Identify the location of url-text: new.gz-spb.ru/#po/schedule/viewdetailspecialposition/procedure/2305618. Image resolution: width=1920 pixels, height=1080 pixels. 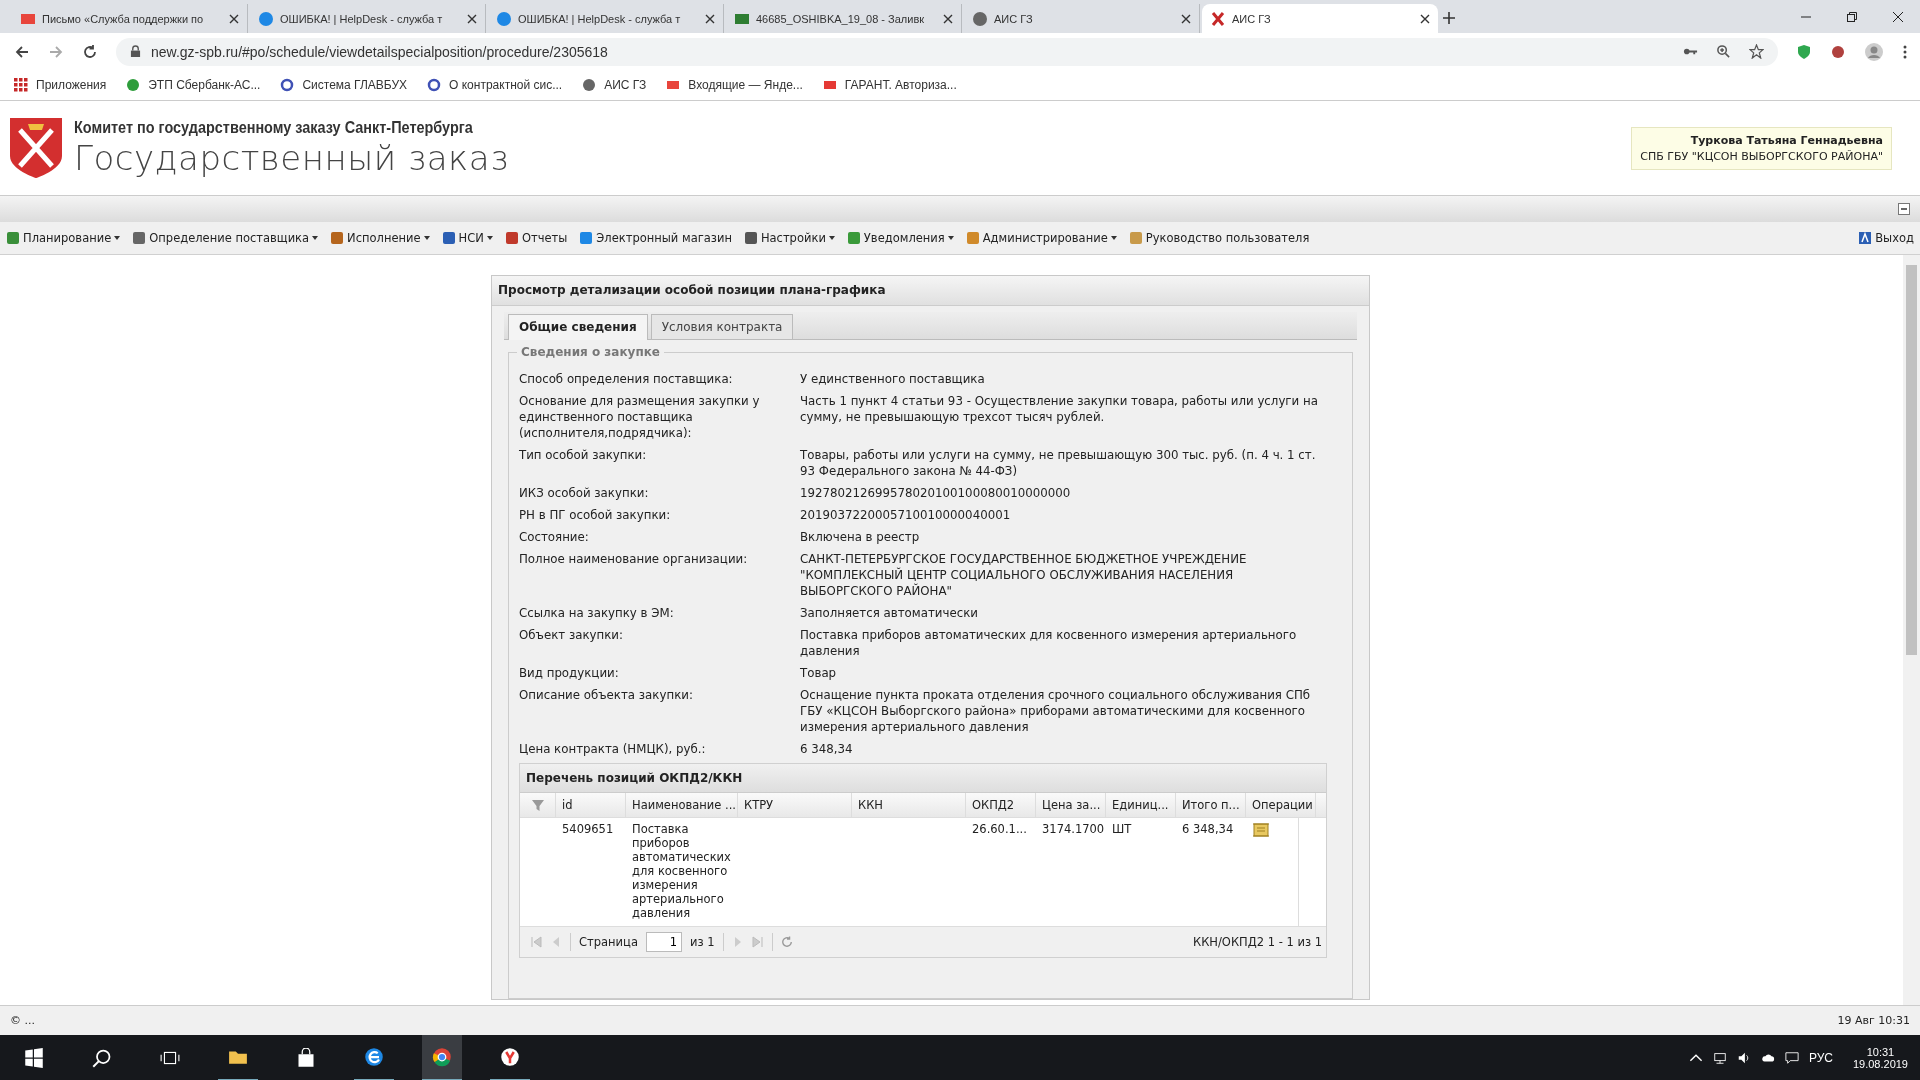
(379, 51).